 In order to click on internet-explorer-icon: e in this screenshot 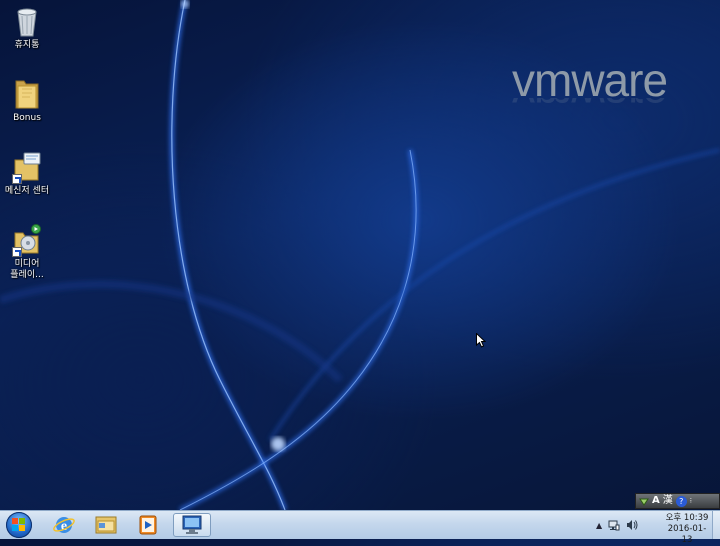, I will do `click(64, 525)`.